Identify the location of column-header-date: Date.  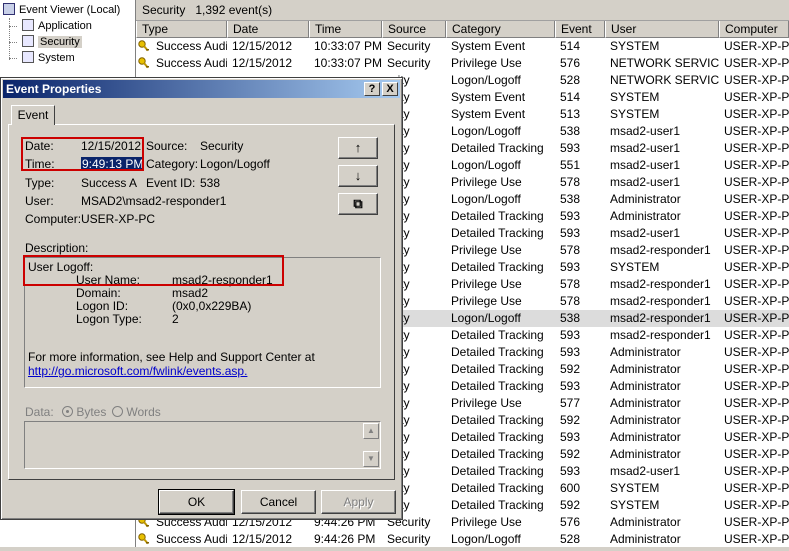
(268, 29).